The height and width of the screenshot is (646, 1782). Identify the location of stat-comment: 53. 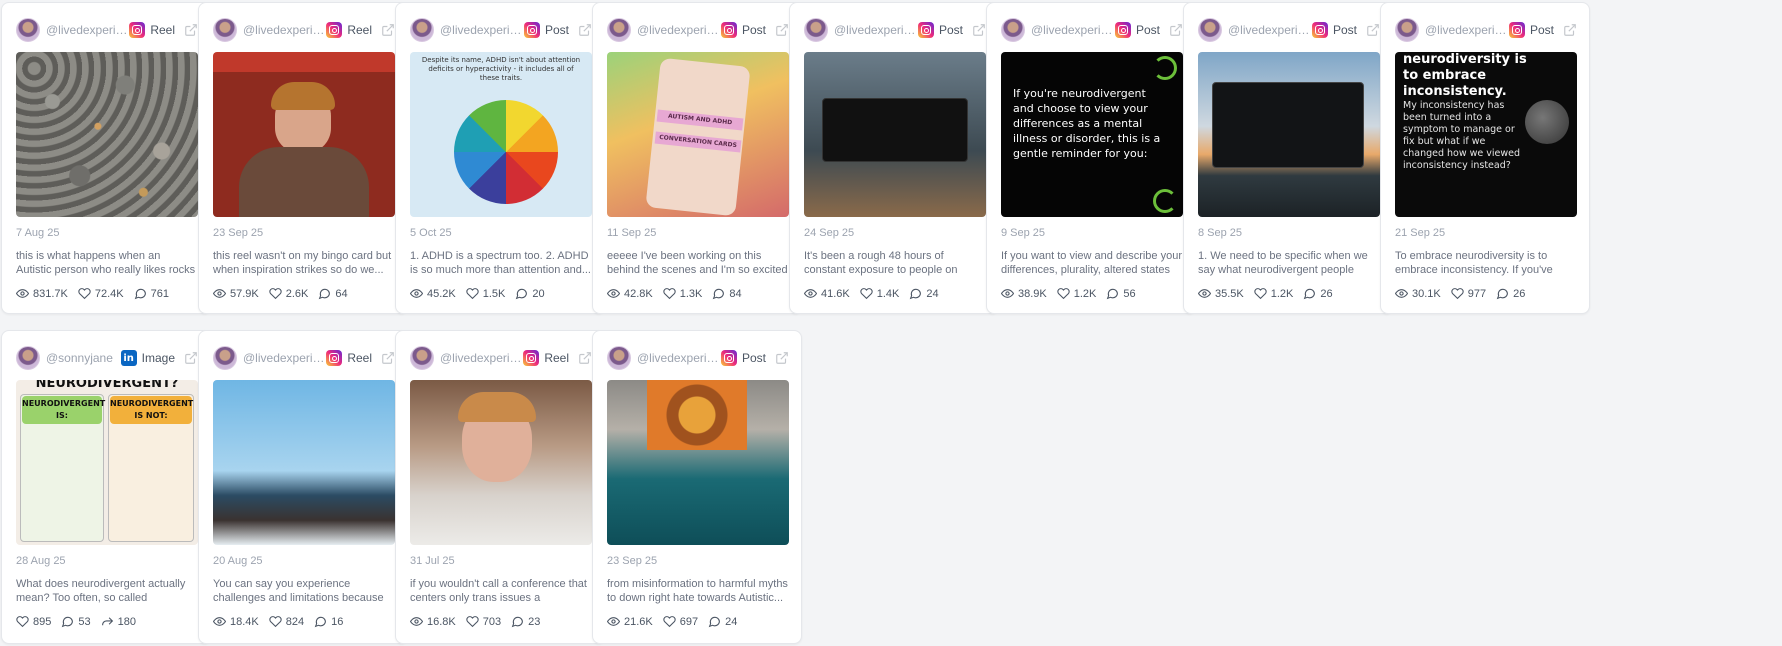
(76, 621).